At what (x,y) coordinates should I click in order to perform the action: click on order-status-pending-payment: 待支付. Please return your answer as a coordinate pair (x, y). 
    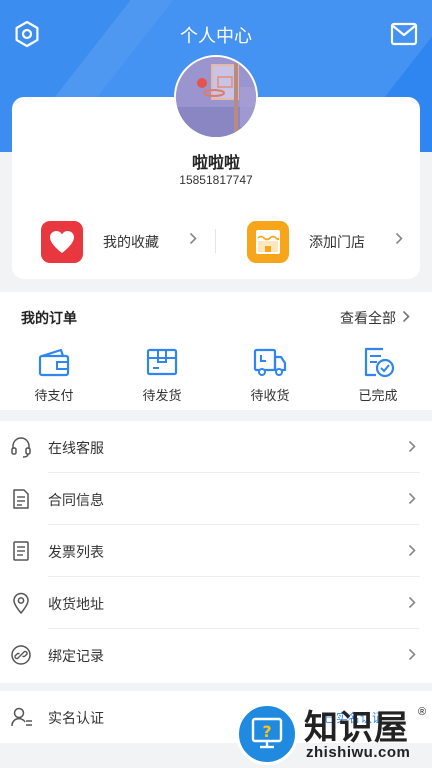
    Looking at the image, I should click on (54, 374).